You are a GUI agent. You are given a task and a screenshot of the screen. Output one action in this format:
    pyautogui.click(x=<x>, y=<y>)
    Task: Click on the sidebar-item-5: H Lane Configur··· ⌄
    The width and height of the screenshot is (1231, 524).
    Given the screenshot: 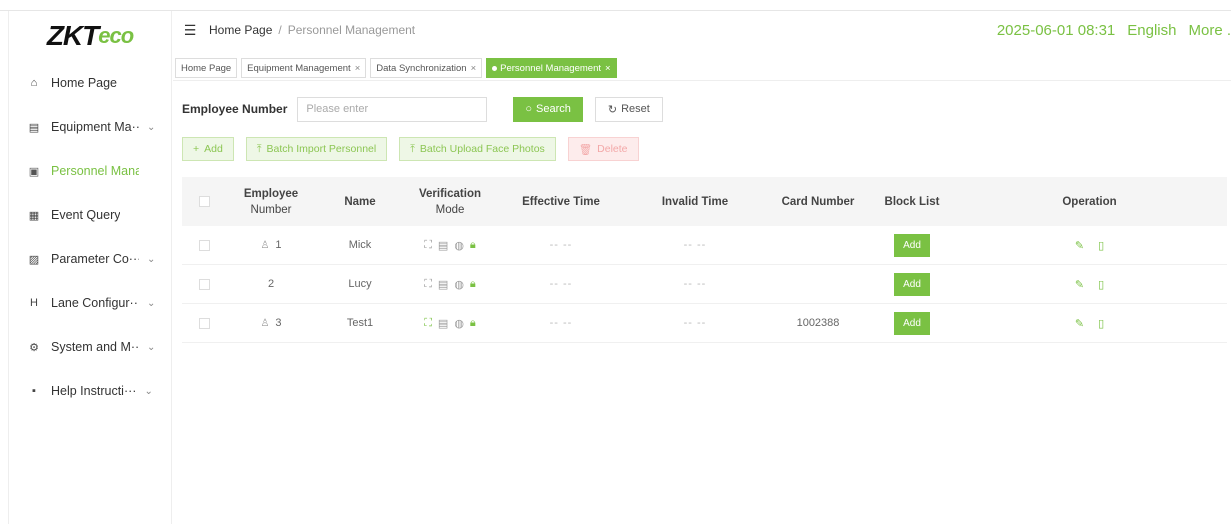 What is the action you would take?
    pyautogui.click(x=90, y=303)
    